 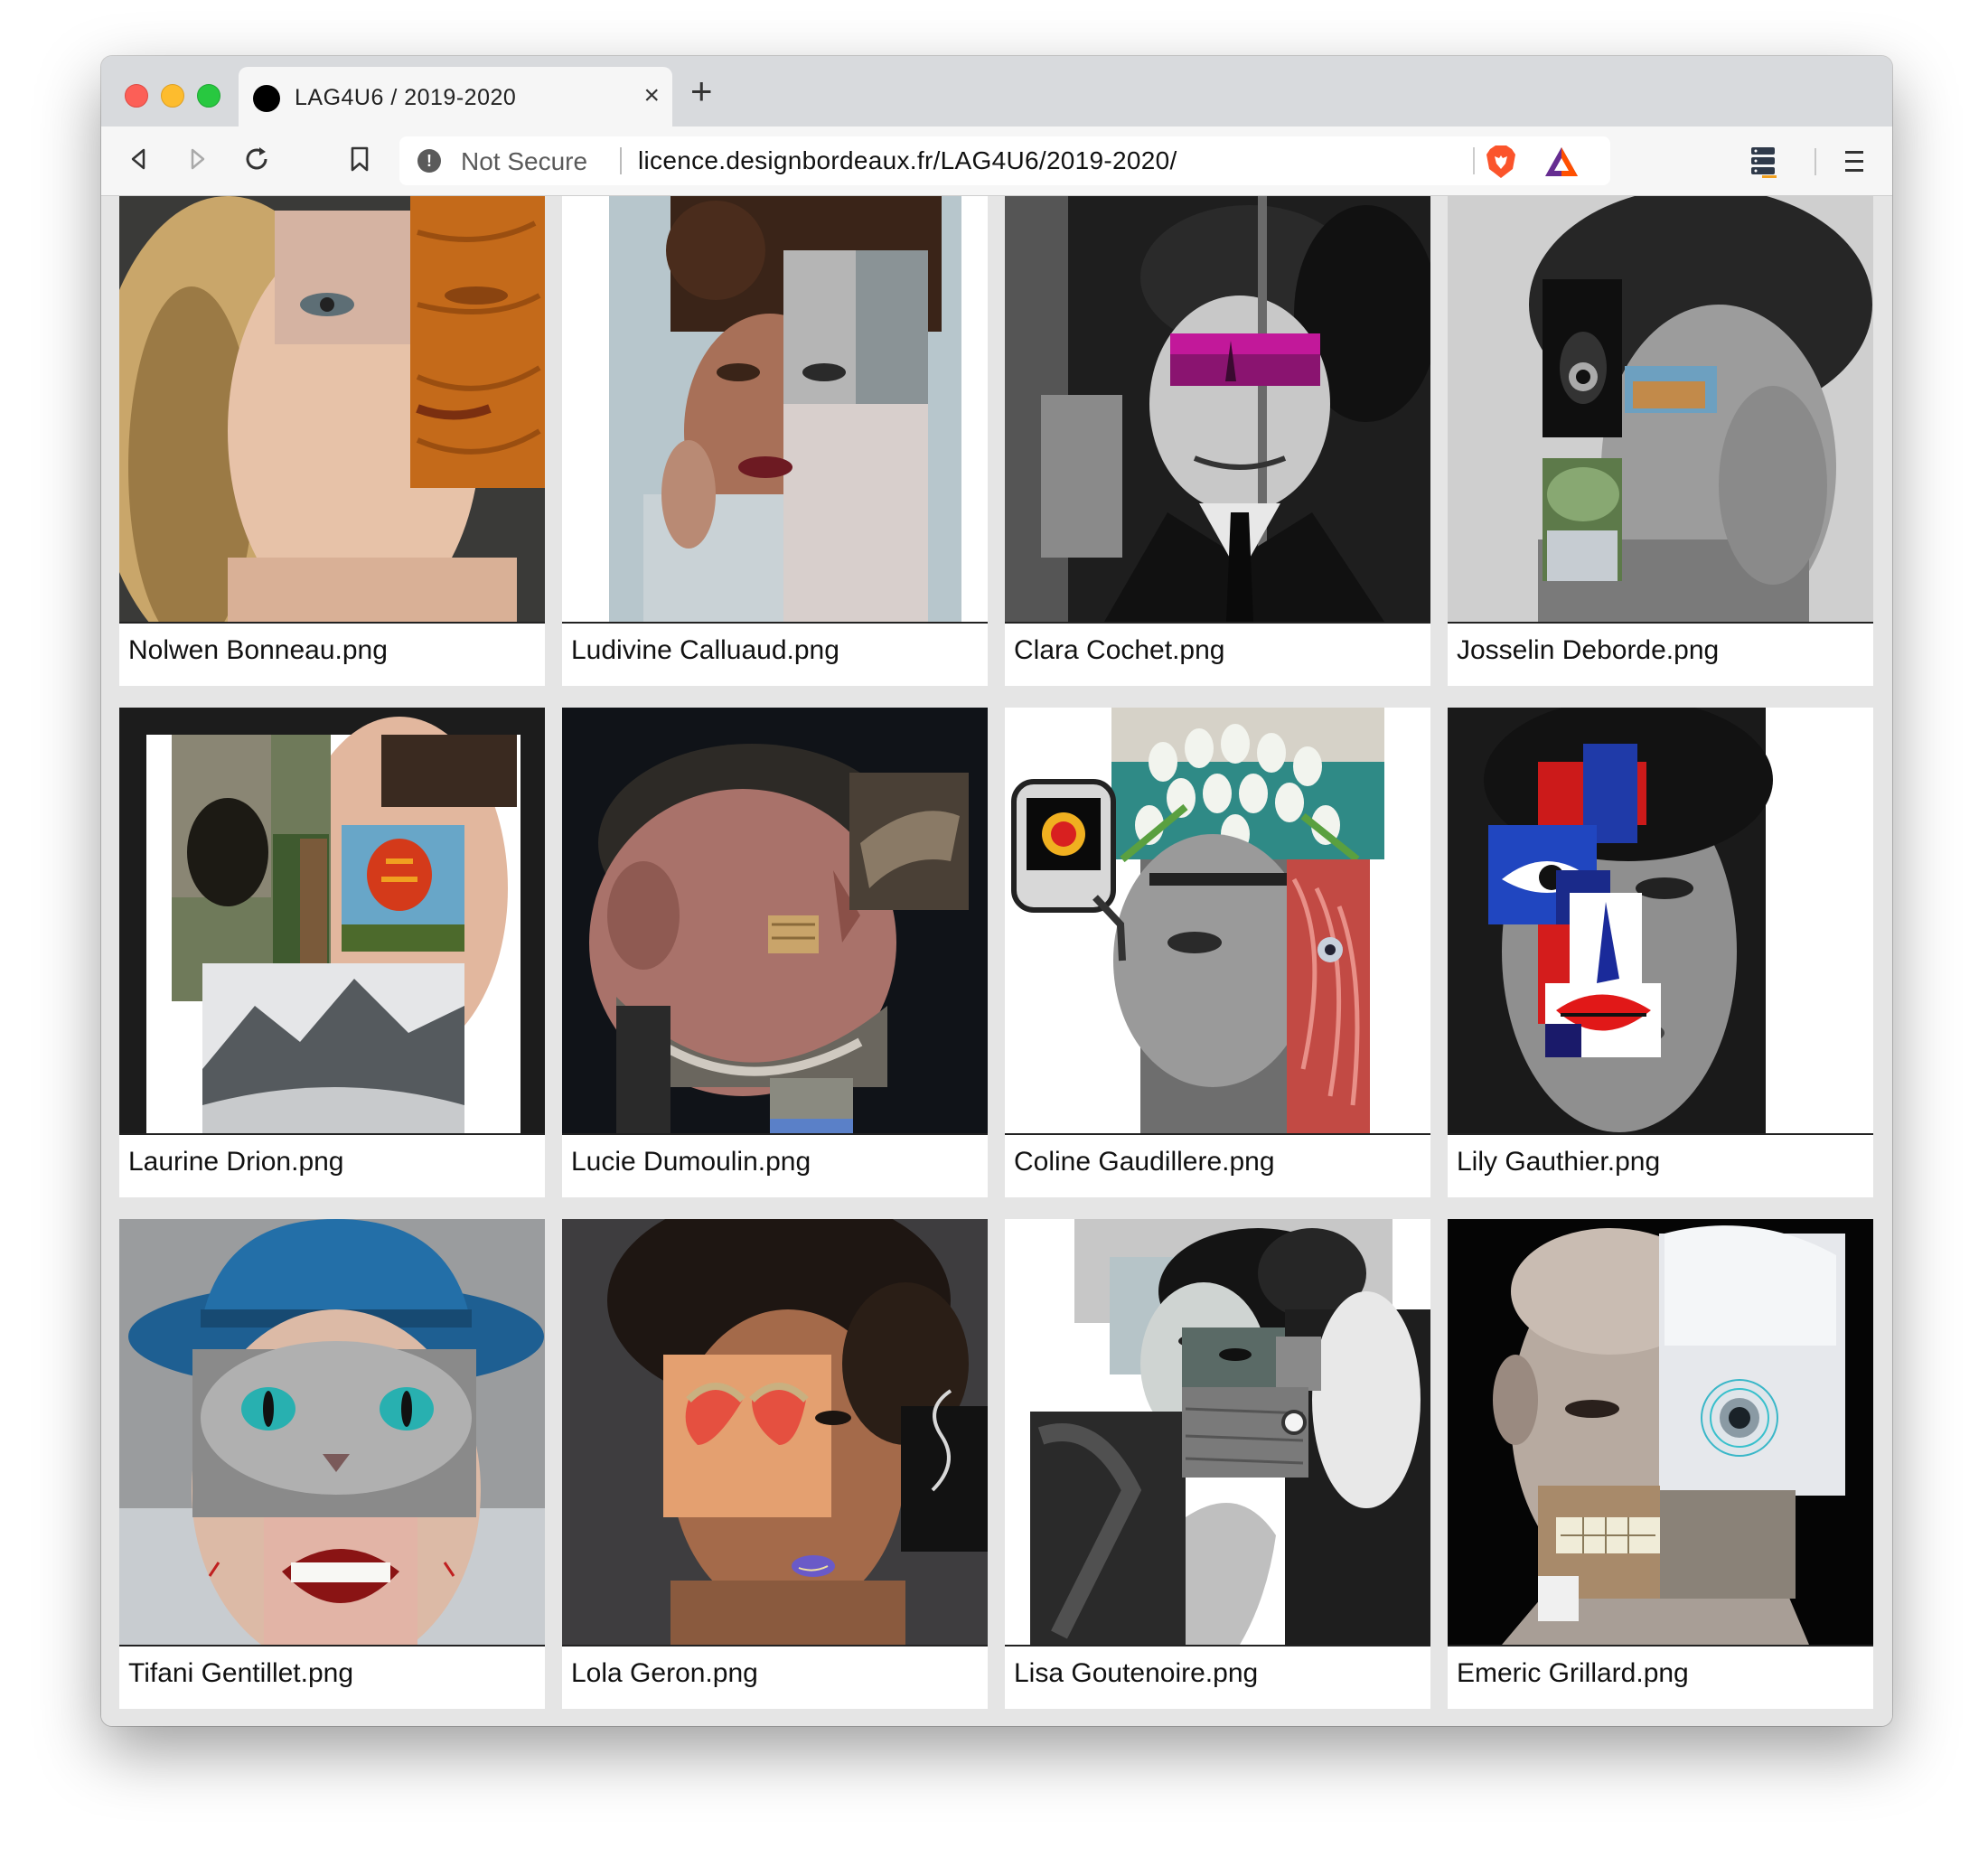 What do you see at coordinates (996, 91) in the screenshot?
I see `tab-bar: LAG4U6 / 2019-2020 × +` at bounding box center [996, 91].